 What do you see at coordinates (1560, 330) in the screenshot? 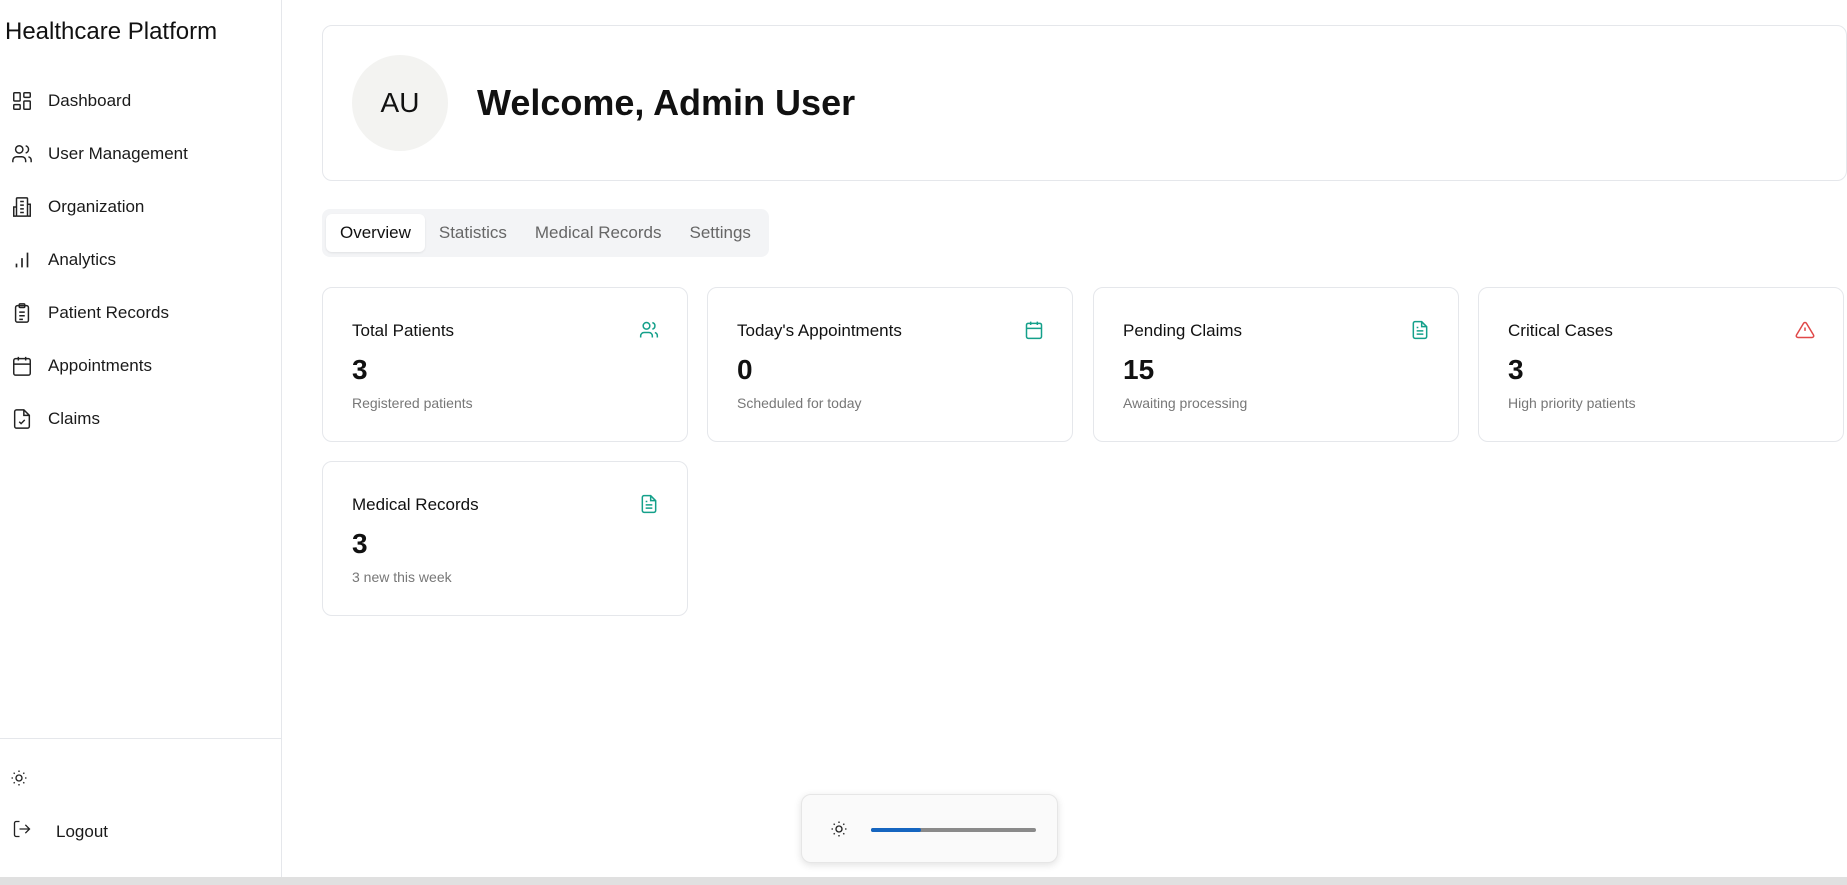
I see `stat-title: Critical Cases` at bounding box center [1560, 330].